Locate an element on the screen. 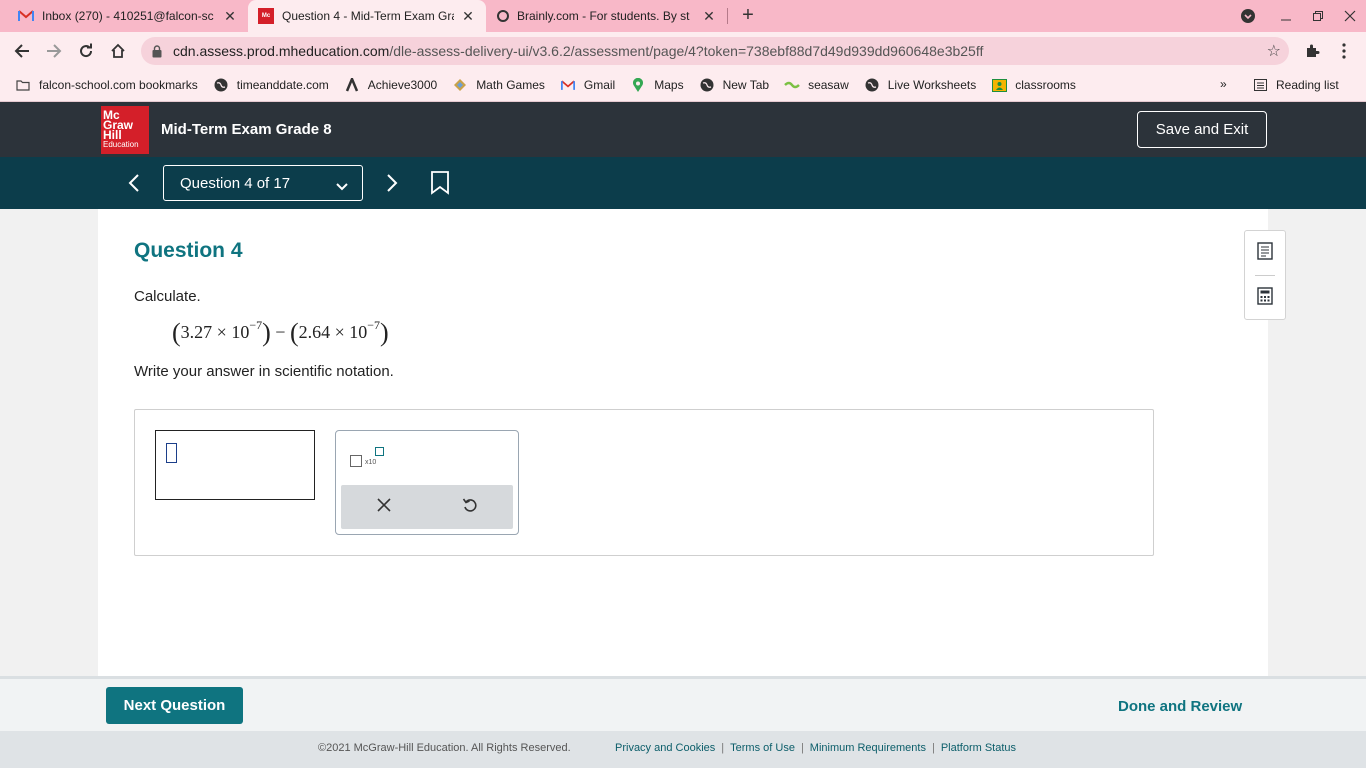 This screenshot has width=1366, height=768. browser-tab-brainly: Brainly.com - For students. By st ✕ is located at coordinates (607, 16).